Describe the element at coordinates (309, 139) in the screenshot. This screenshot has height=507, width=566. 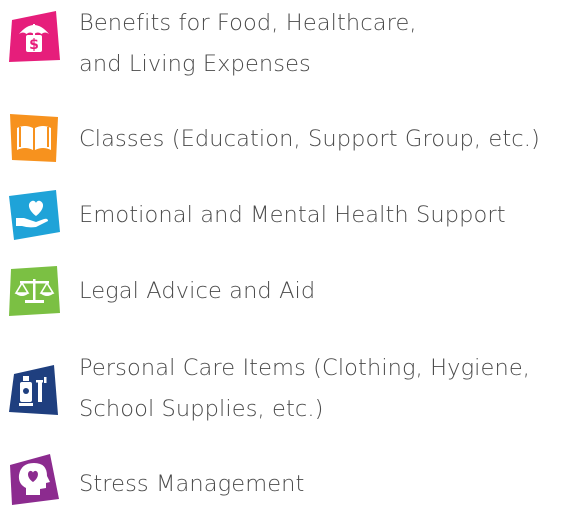
I see `item-label-line: Classes (Education, Support Group, etc.)` at that location.